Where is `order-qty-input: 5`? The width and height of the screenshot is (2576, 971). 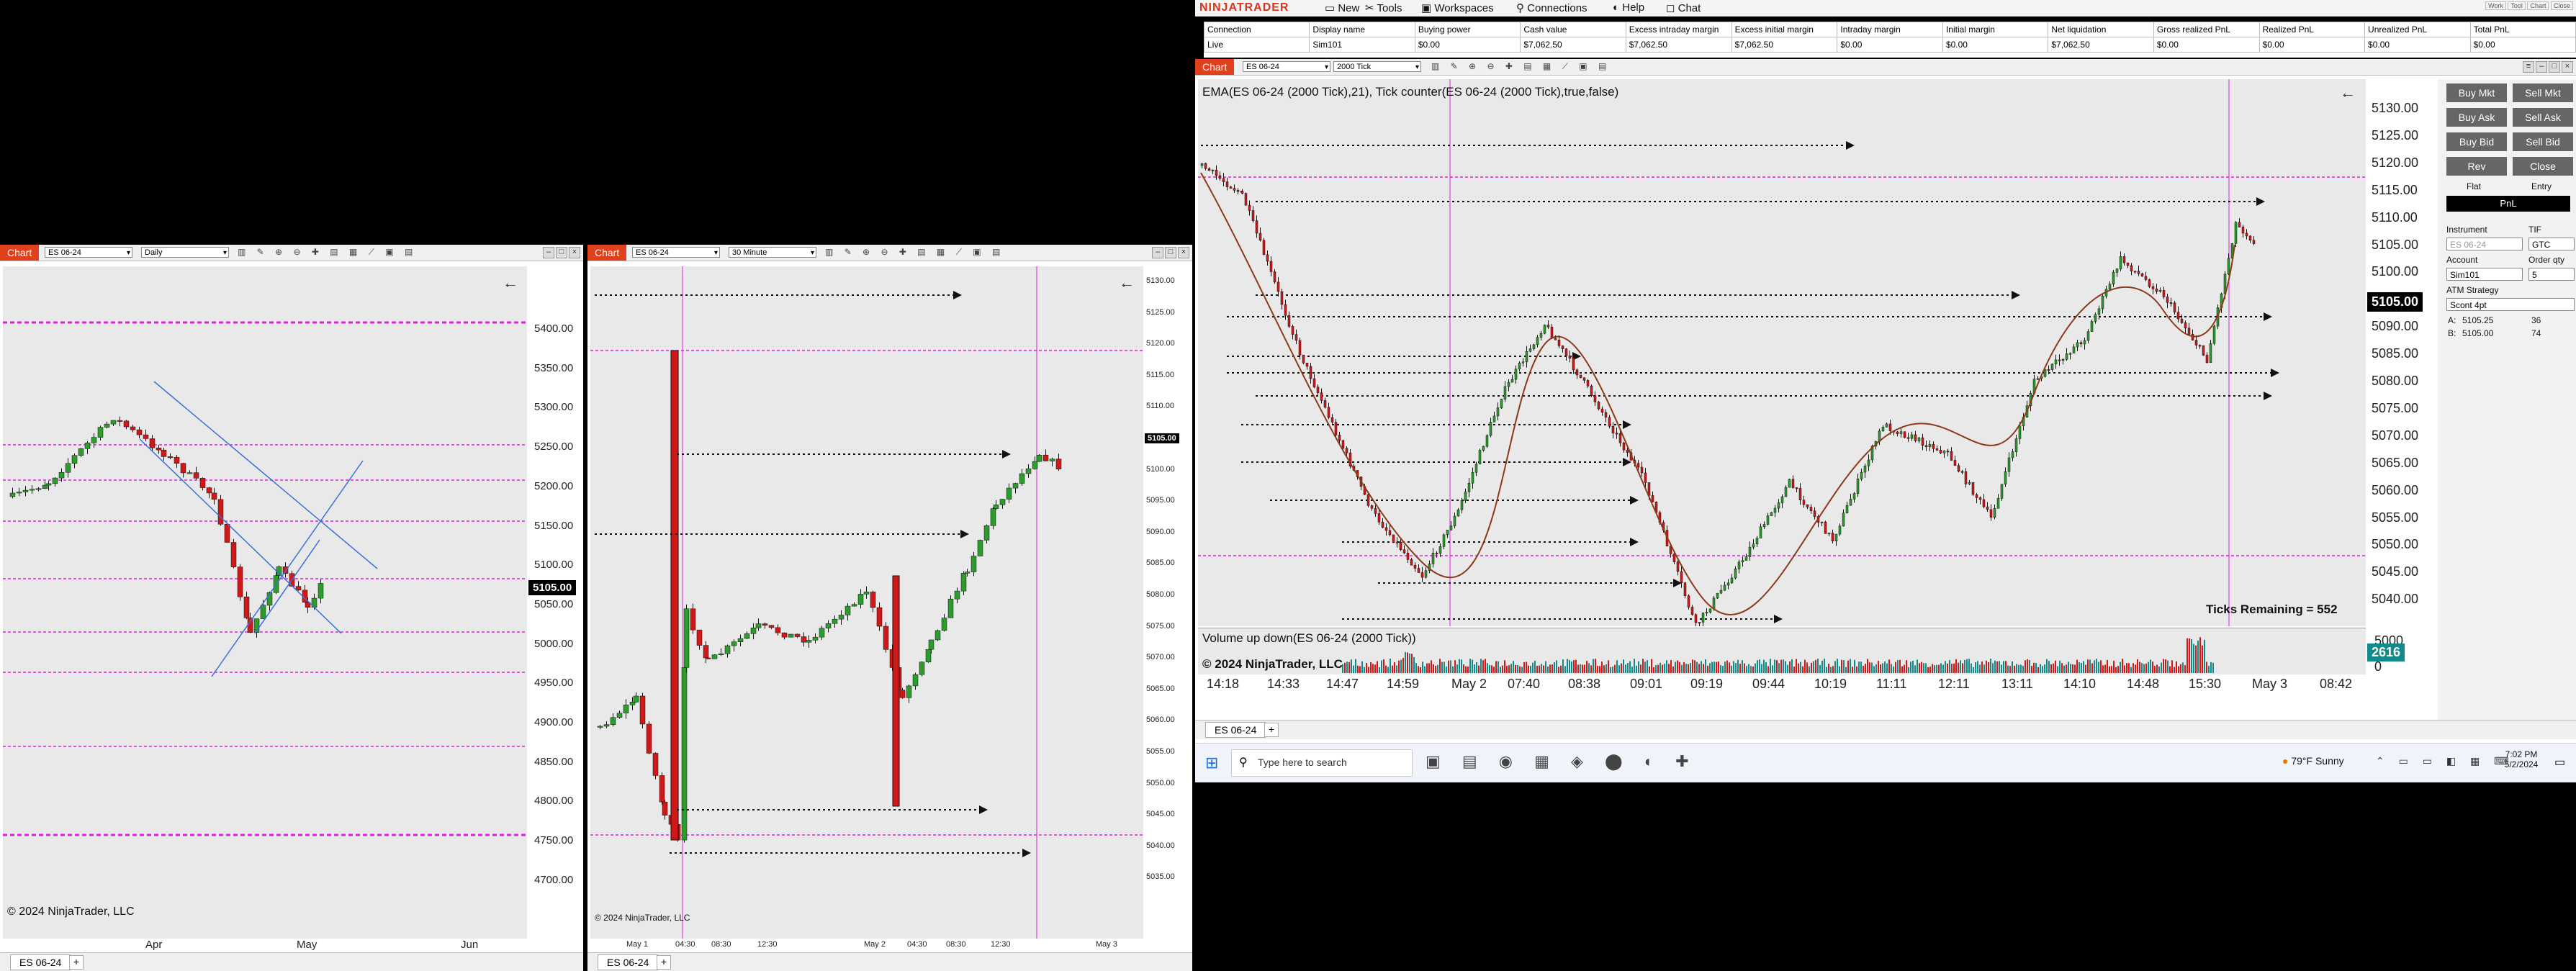
order-qty-input: 5 is located at coordinates (2551, 274).